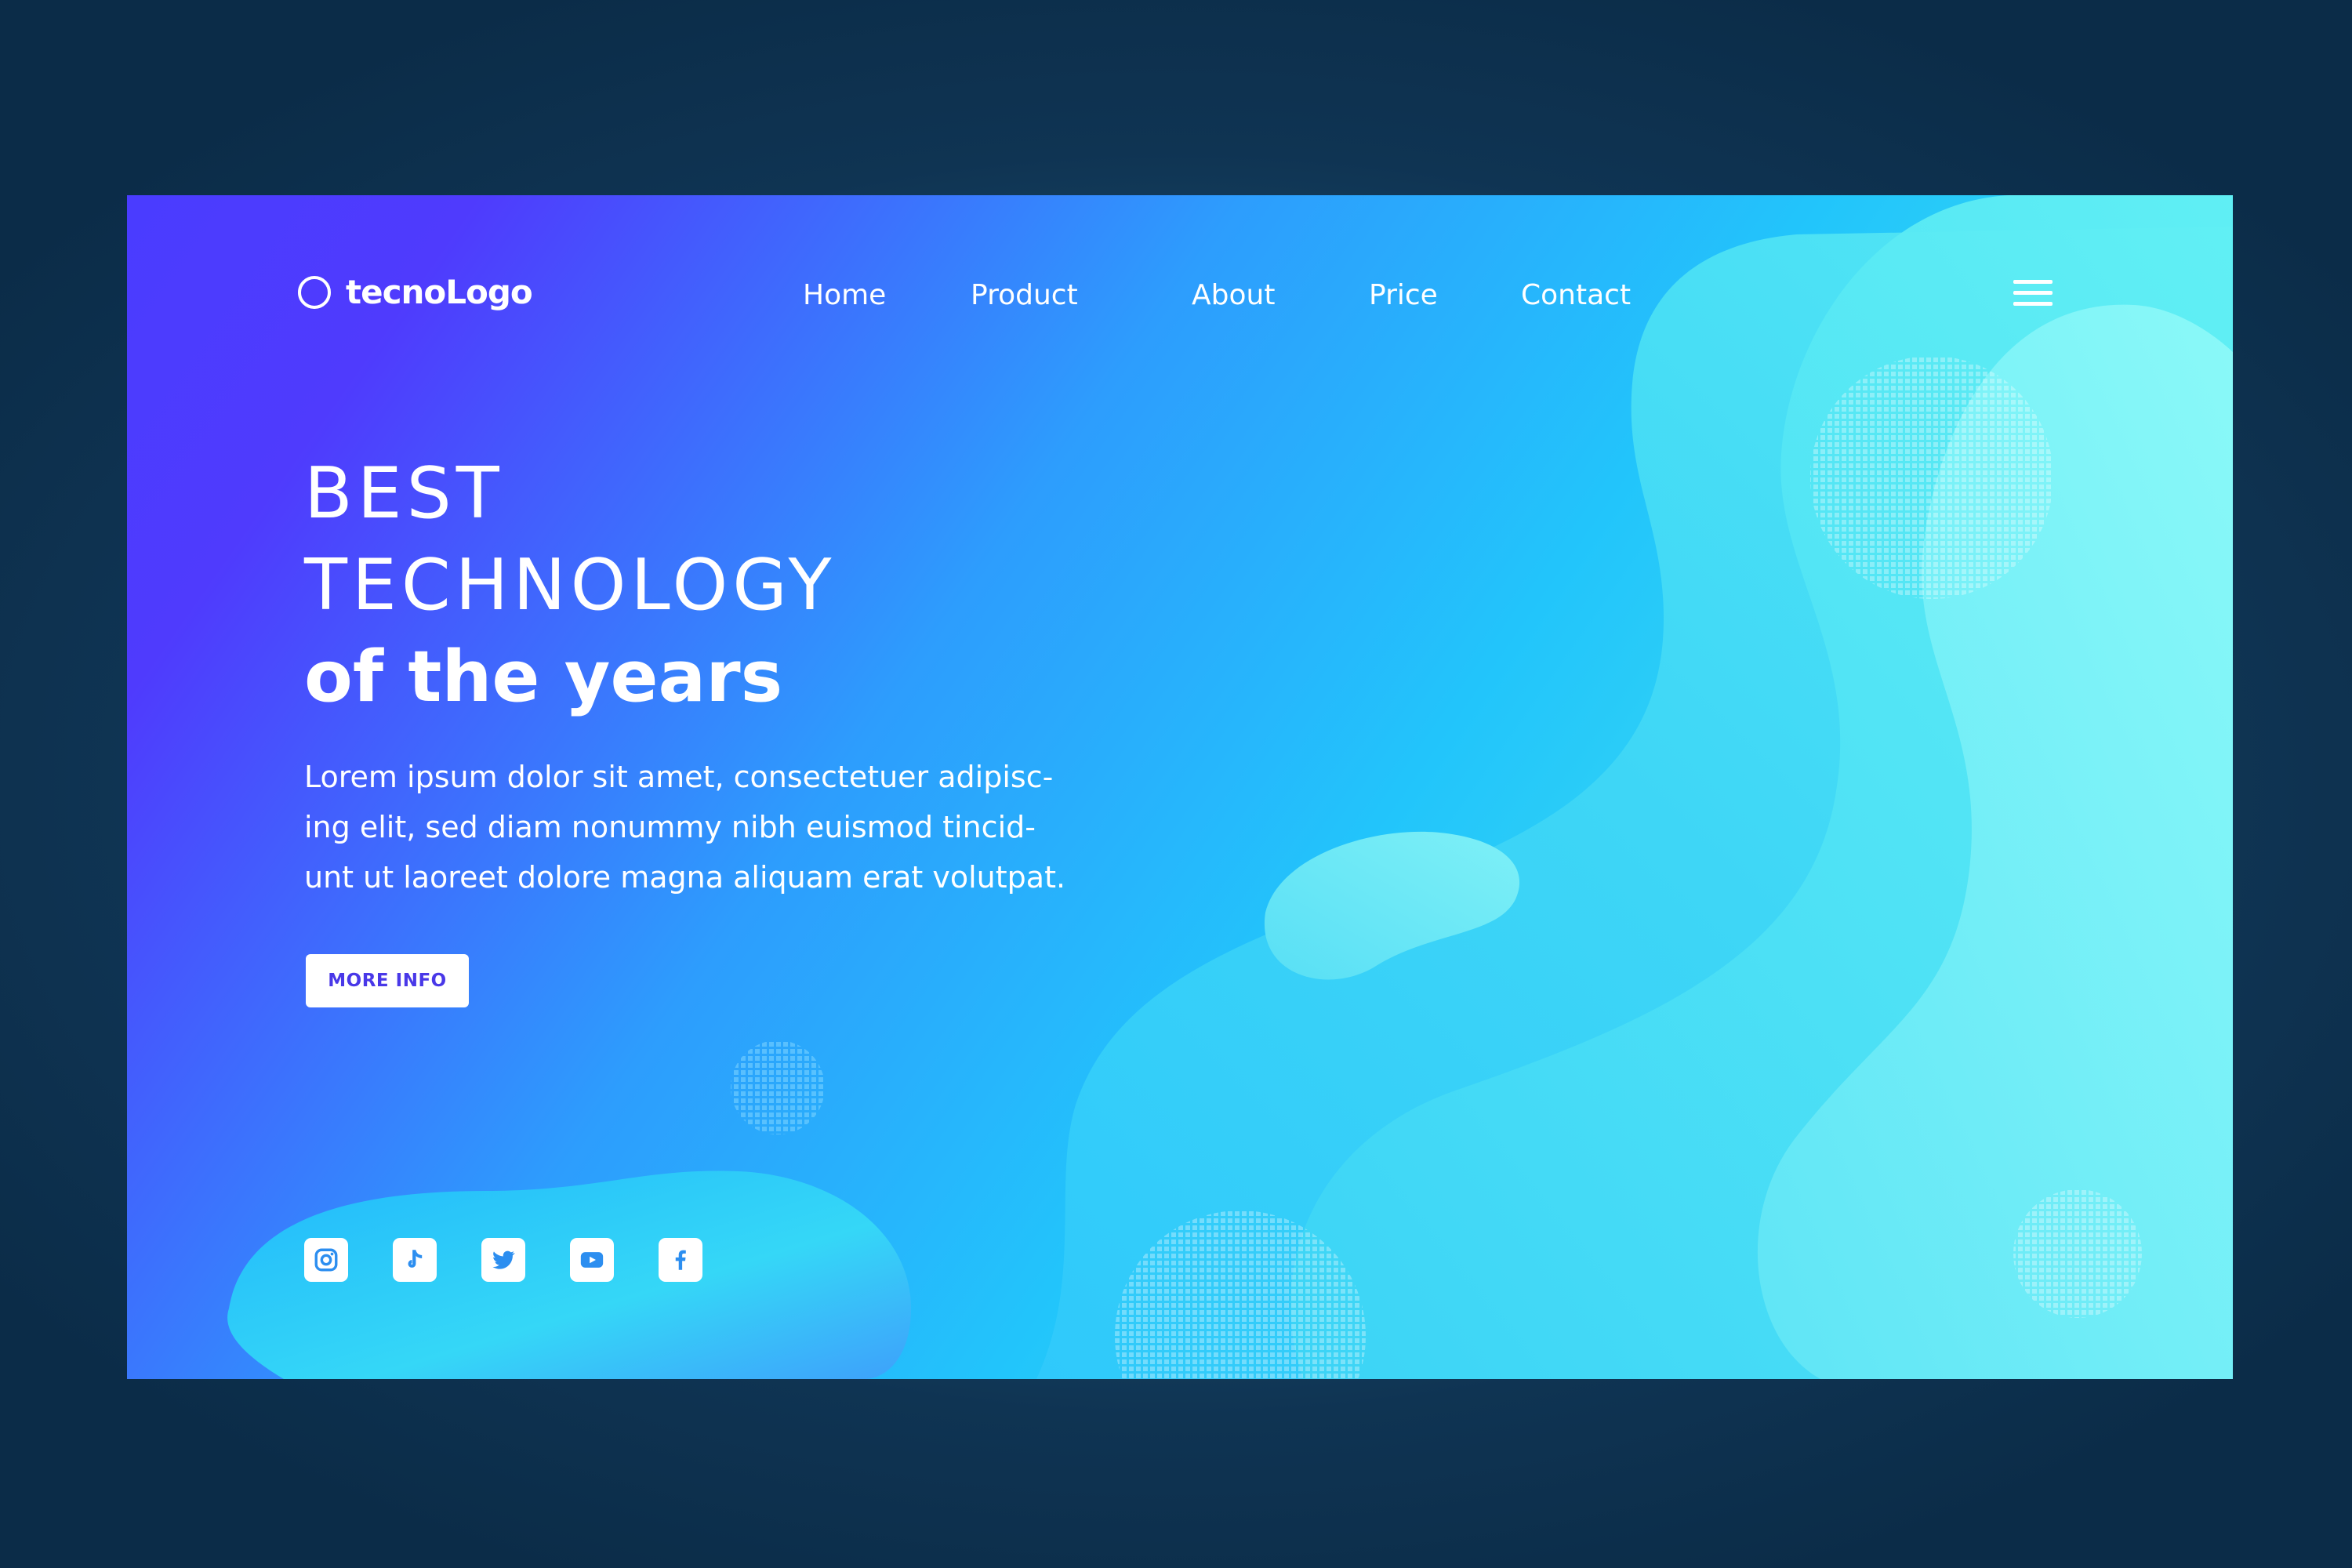 The image size is (2352, 1568). I want to click on hero-title: BEST TECHNOLOGY of the years, so click(570, 585).